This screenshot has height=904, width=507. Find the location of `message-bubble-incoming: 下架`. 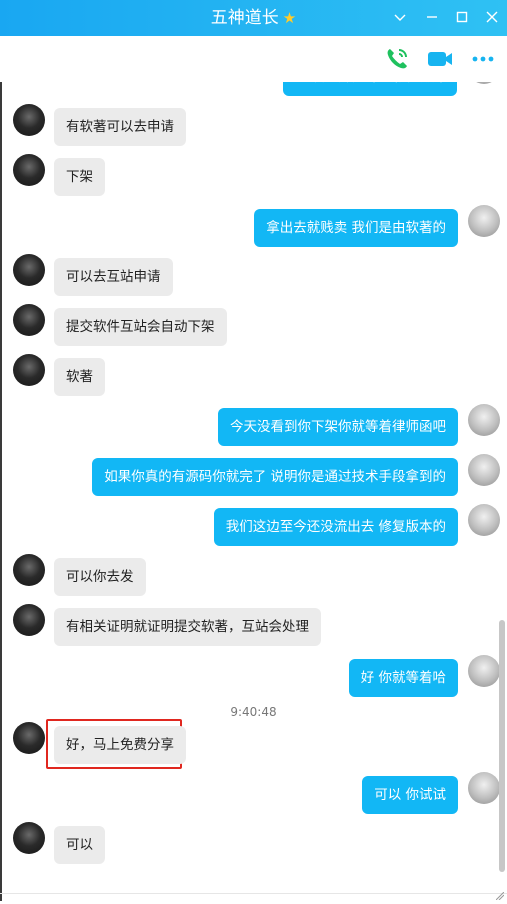

message-bubble-incoming: 下架 is located at coordinates (79, 177).